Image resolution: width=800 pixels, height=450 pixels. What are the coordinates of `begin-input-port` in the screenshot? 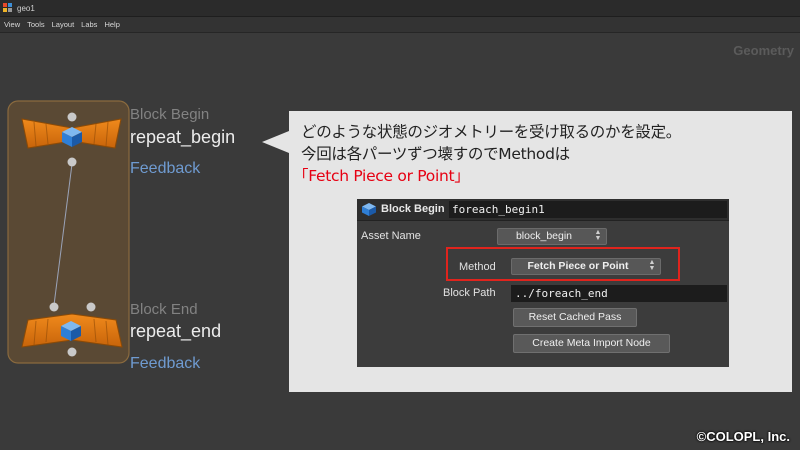 It's located at (72, 117).